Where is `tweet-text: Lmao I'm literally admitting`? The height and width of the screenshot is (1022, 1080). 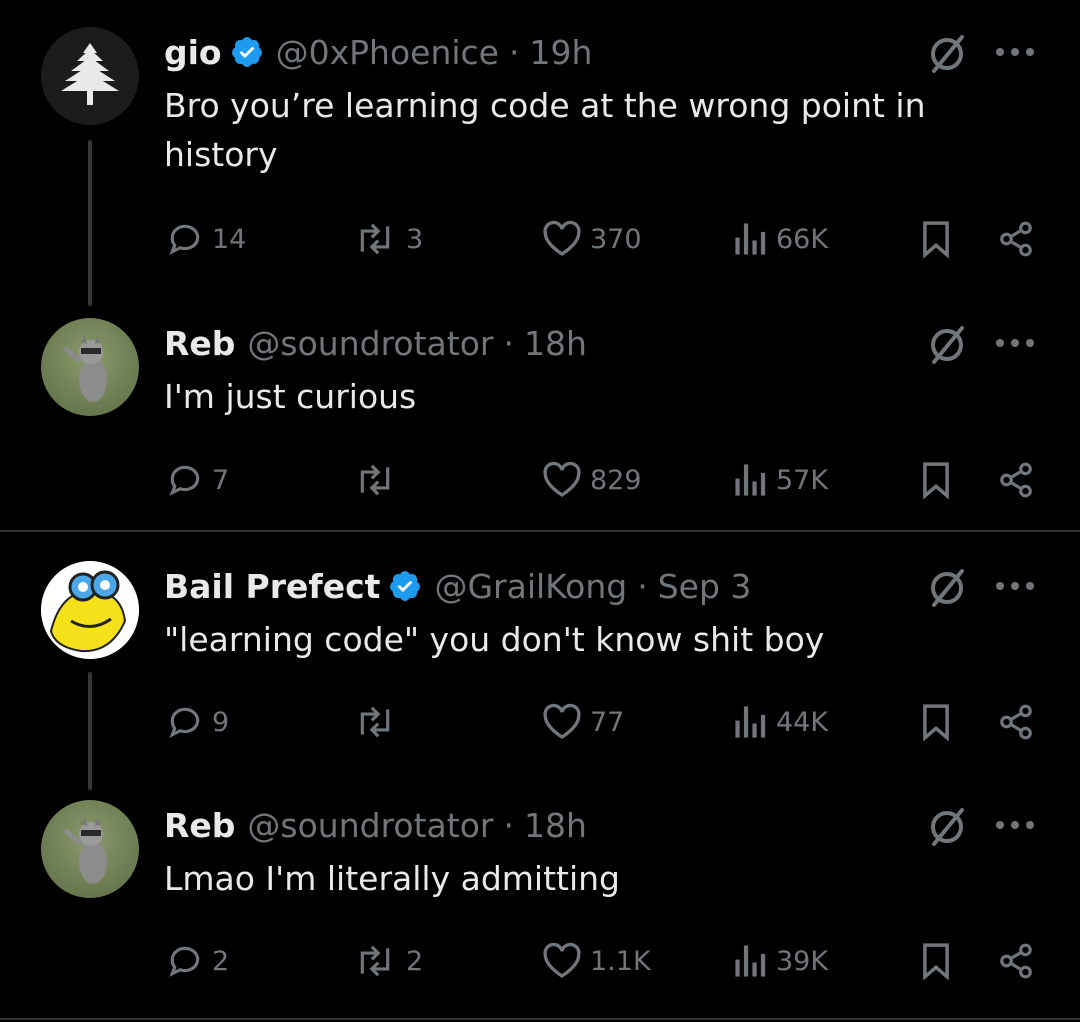 tweet-text: Lmao I'm literally admitting is located at coordinates (392, 878).